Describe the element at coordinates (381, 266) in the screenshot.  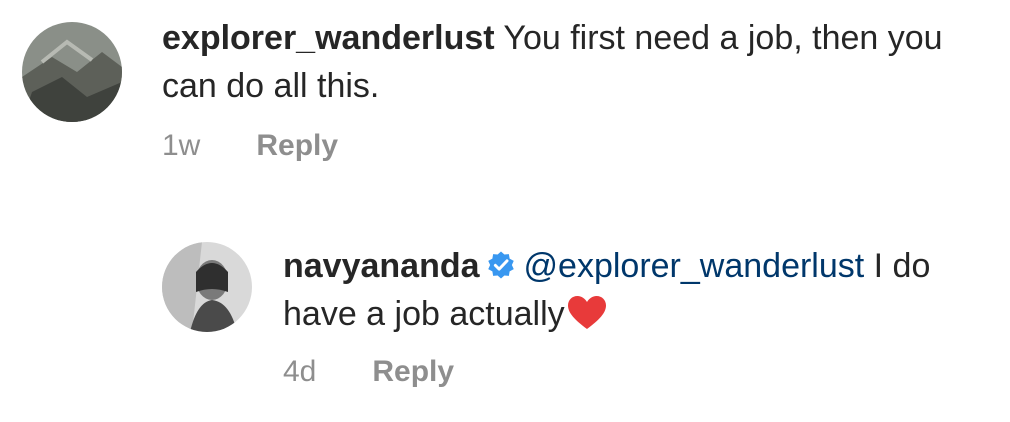
I see `username: navyananda` at that location.